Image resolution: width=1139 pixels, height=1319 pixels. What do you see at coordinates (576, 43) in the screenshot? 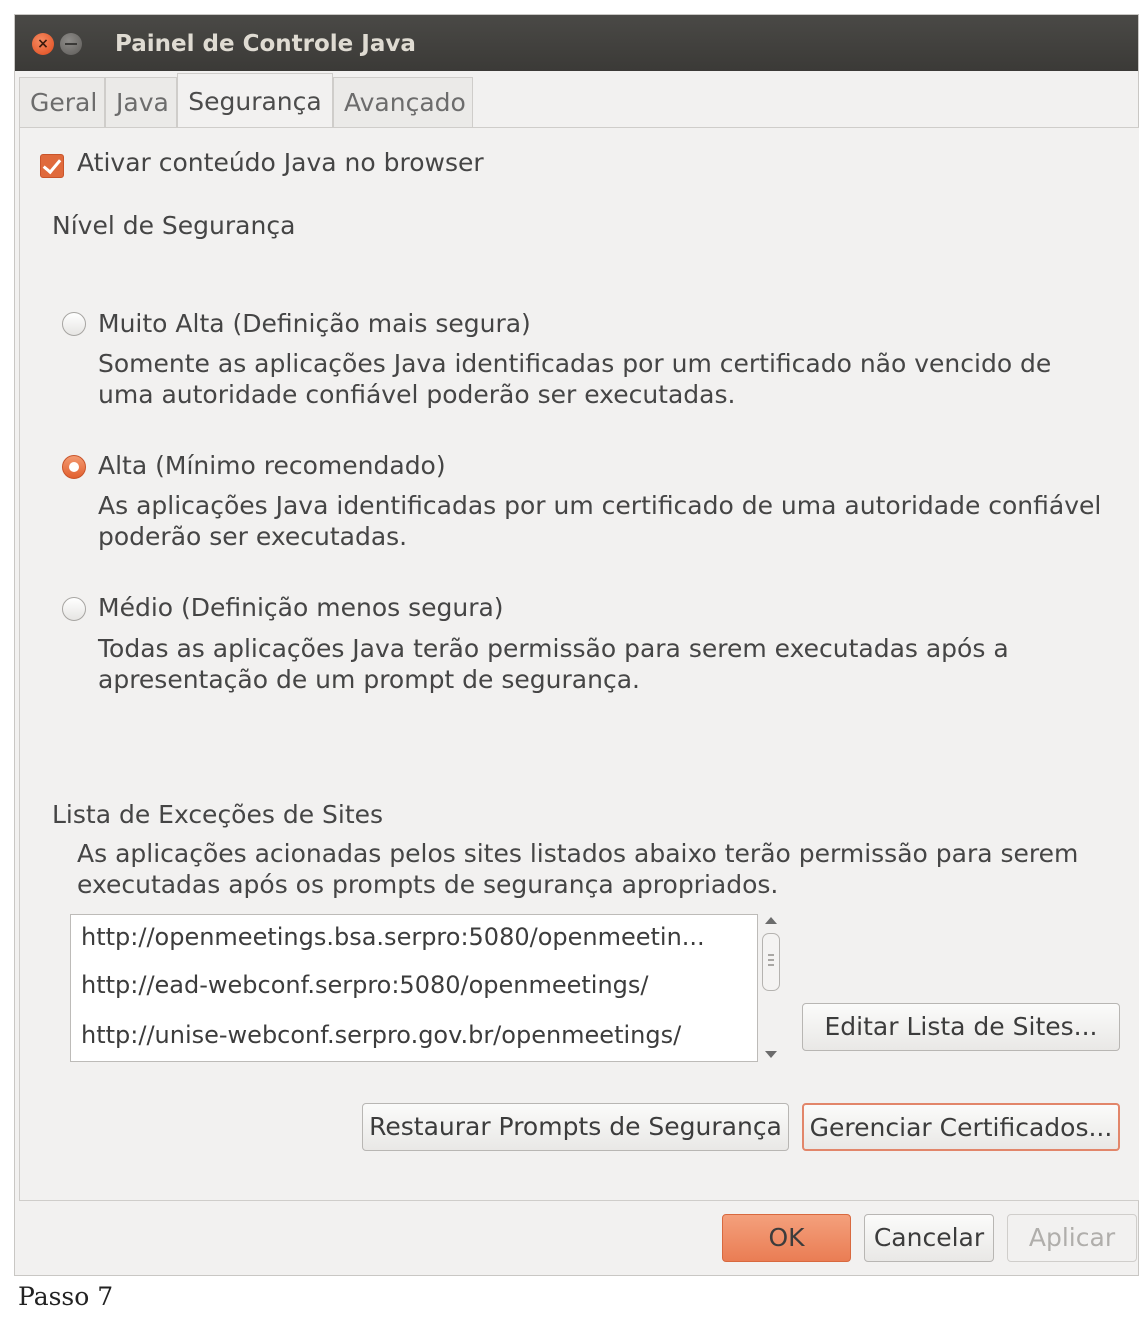
I see `title-bar: × Painel de Controle Java` at bounding box center [576, 43].